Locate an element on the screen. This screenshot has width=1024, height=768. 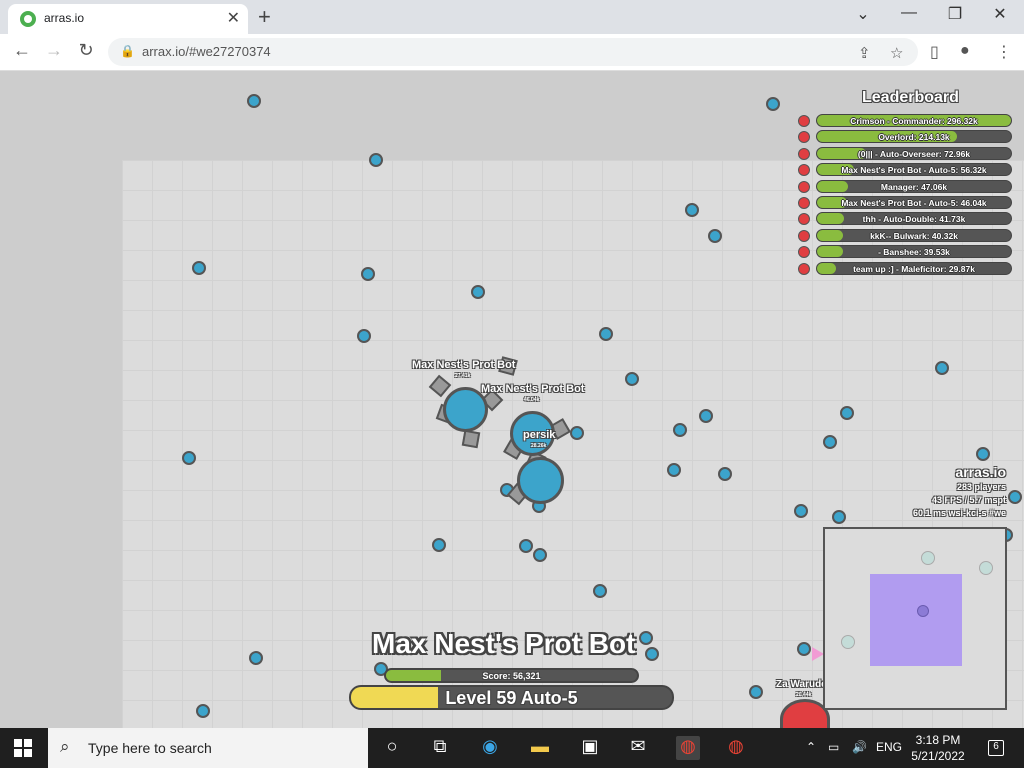
forward-button: → is located at coordinates (54, 50).